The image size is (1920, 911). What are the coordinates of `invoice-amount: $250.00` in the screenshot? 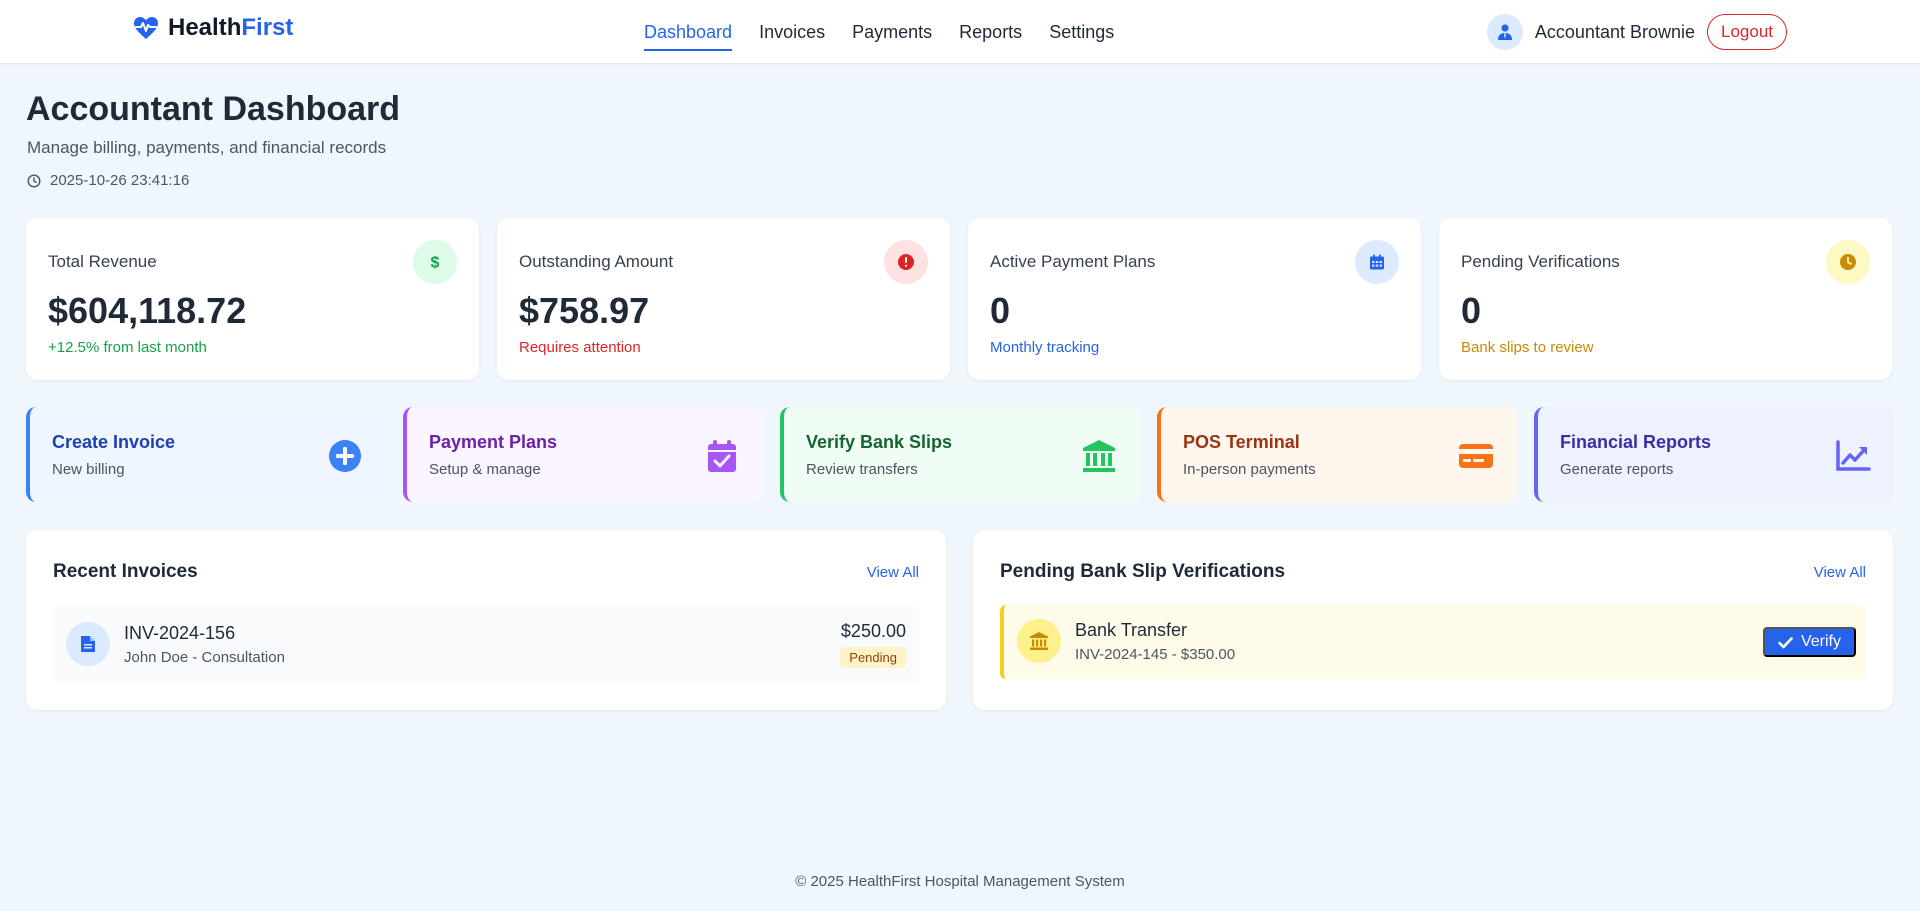 It's located at (873, 631).